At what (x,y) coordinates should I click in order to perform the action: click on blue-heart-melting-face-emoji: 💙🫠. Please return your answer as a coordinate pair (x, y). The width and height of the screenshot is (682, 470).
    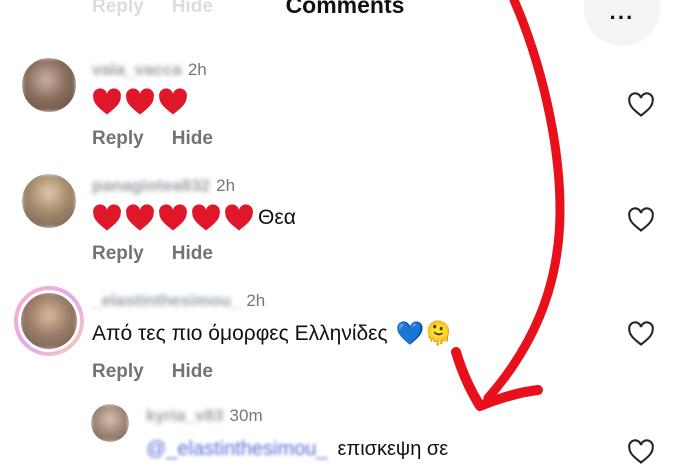
    Looking at the image, I should click on (424, 333).